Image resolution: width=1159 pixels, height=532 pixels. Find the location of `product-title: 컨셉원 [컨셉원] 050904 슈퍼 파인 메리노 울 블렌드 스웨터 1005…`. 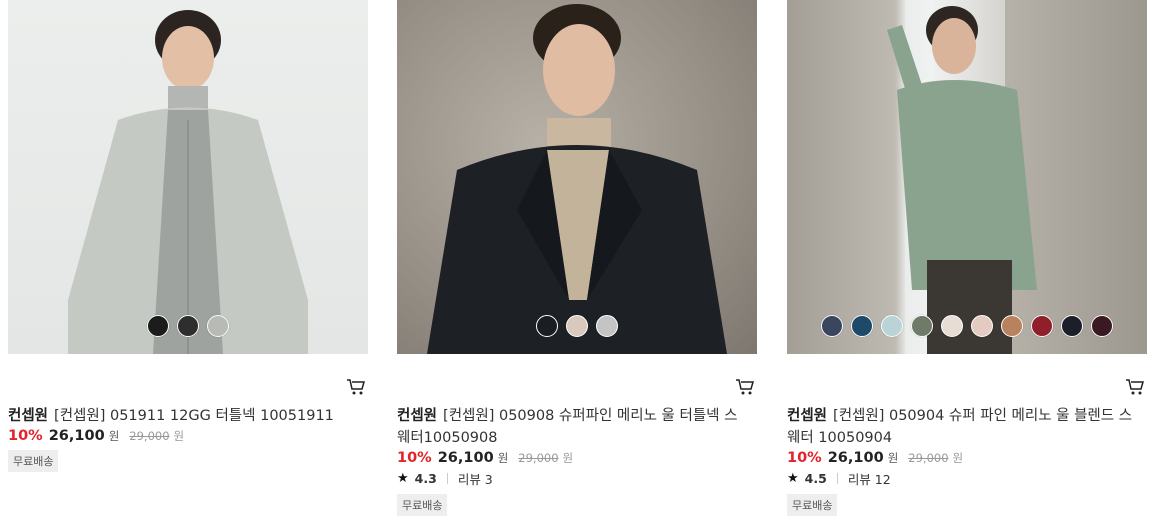

product-title: 컨셉원 [컨셉원] 050904 슈퍼 파인 메리노 울 블렌드 스웨터 1005… is located at coordinates (962, 427).